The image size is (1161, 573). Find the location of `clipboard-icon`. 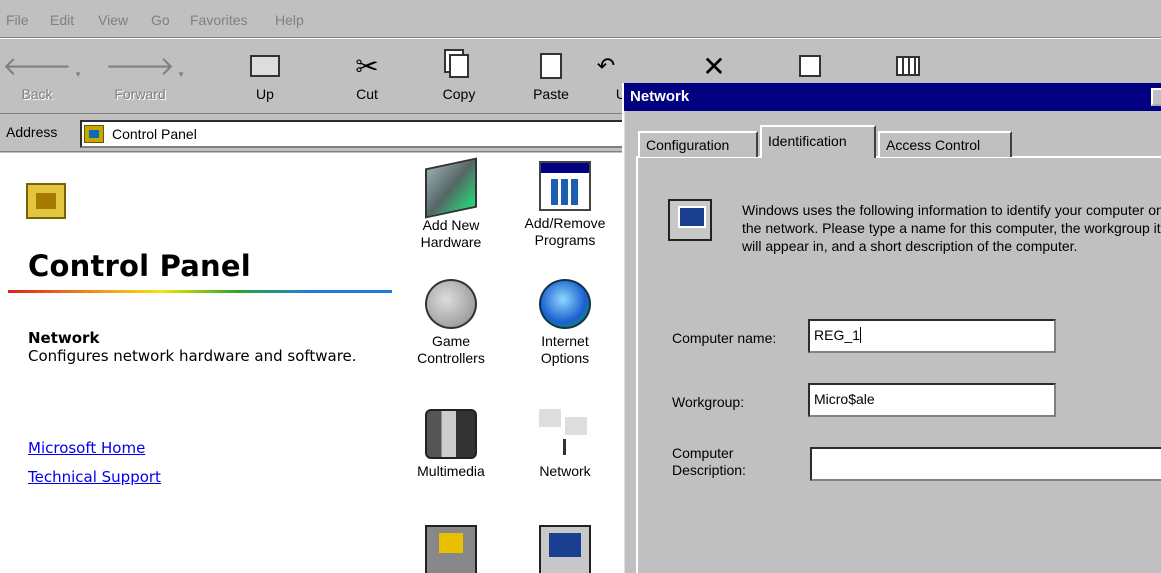

clipboard-icon is located at coordinates (551, 66).